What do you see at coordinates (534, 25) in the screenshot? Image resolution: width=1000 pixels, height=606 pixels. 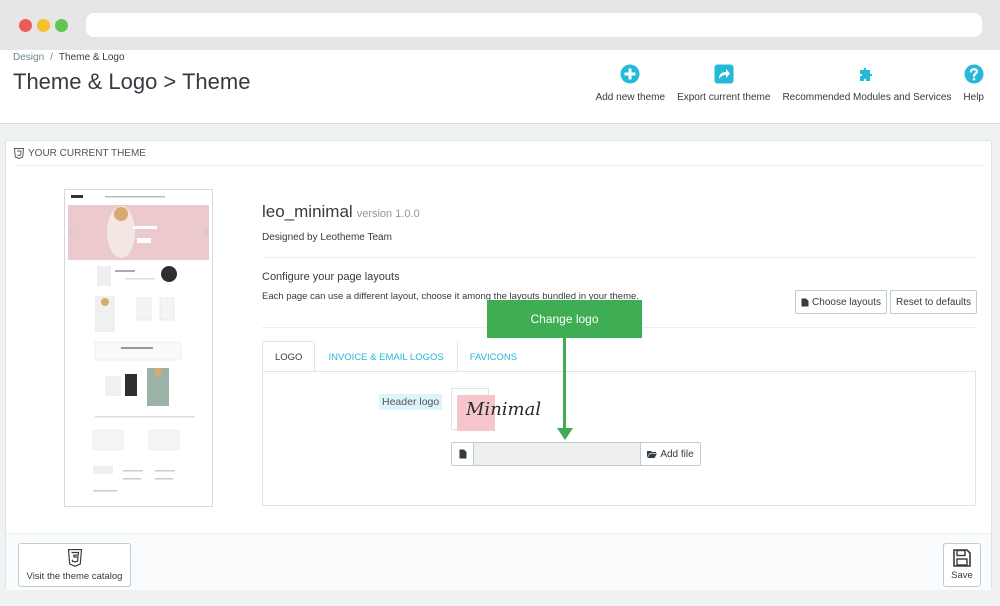 I see `address-bar` at bounding box center [534, 25].